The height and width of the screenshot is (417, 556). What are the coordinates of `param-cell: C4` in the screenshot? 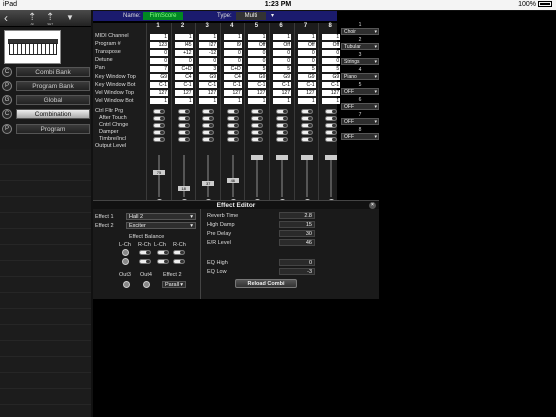 It's located at (183, 77).